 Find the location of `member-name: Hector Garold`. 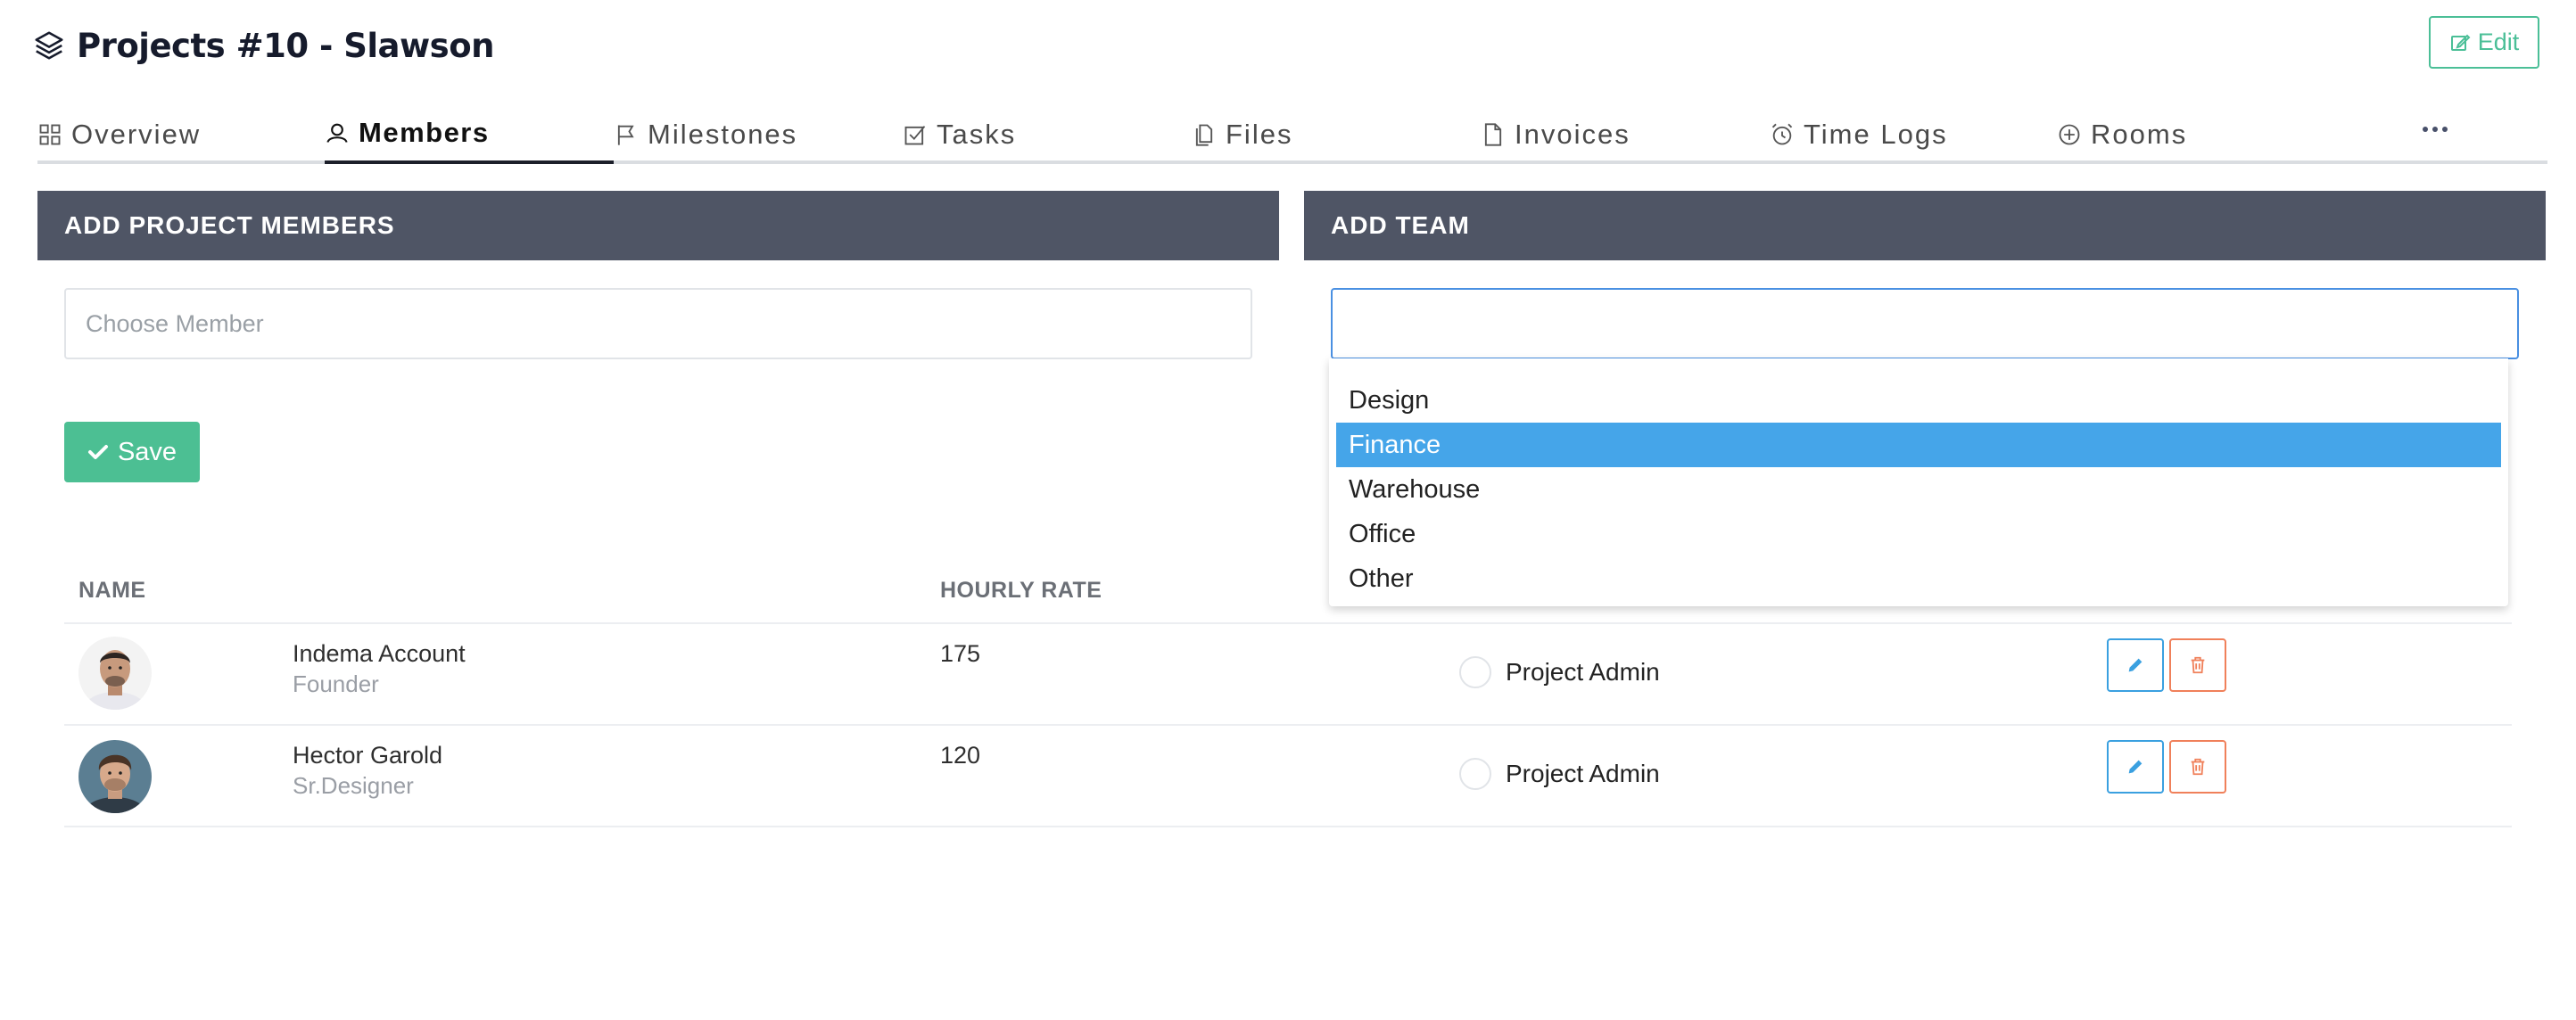

member-name: Hector Garold is located at coordinates (368, 755).